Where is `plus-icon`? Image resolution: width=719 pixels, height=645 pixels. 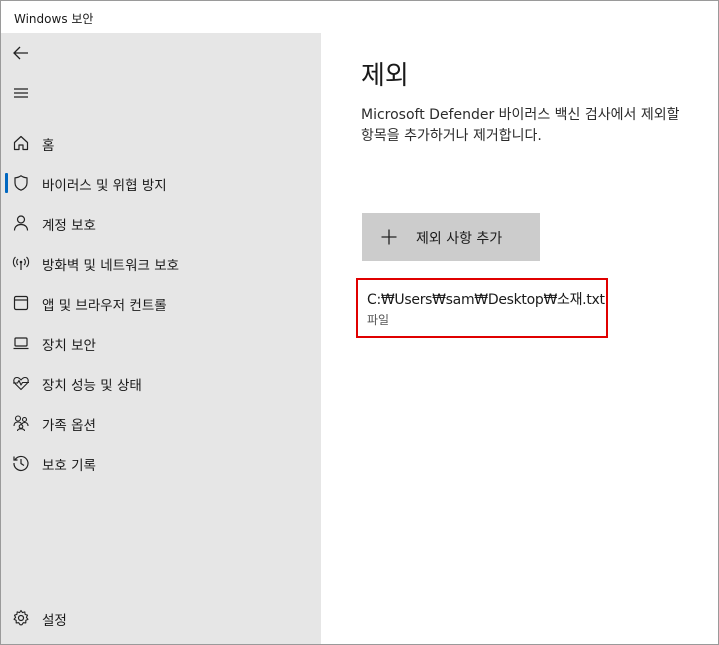 plus-icon is located at coordinates (389, 237).